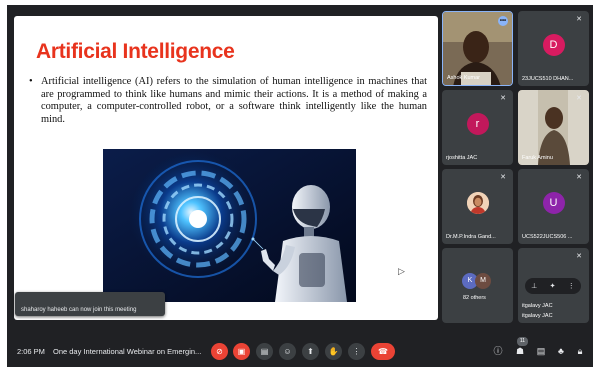 This screenshot has height=372, width=593. Describe the element at coordinates (561, 351) in the screenshot. I see `activities-icon: ♣` at that location.